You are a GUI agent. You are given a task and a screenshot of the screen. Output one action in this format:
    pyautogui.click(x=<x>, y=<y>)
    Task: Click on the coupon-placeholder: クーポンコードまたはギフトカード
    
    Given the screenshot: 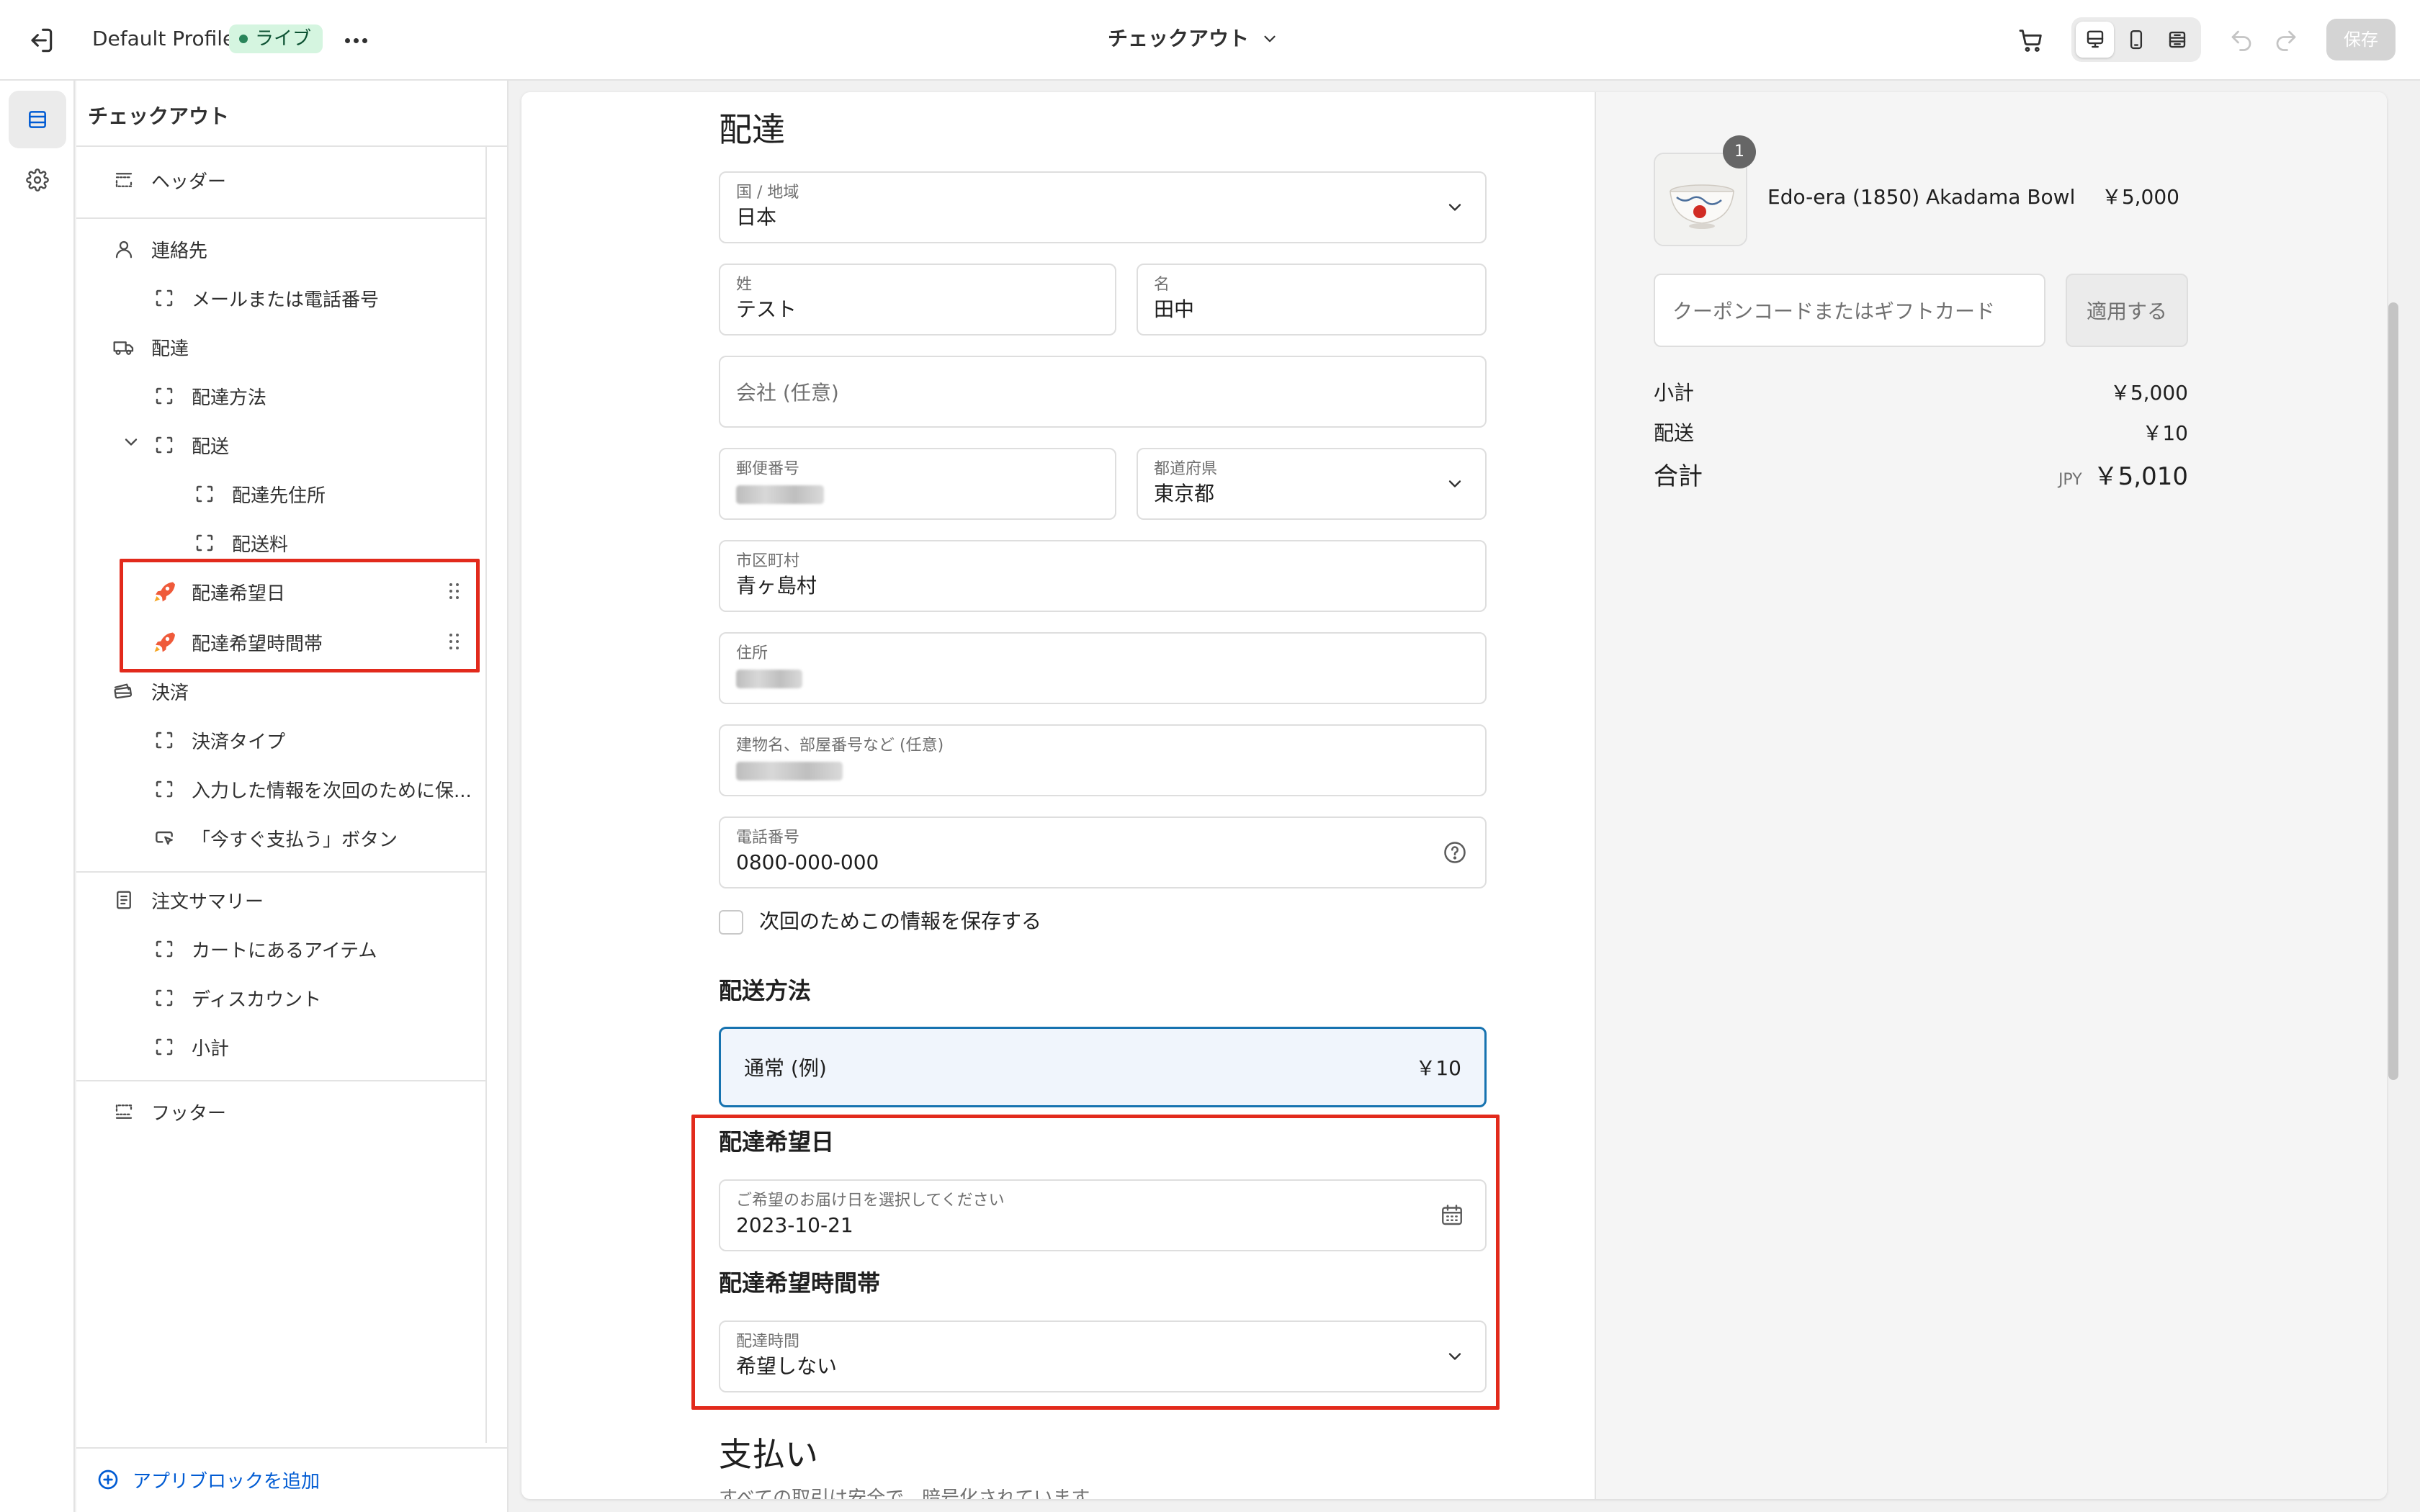 What is the action you would take?
    pyautogui.click(x=1834, y=311)
    